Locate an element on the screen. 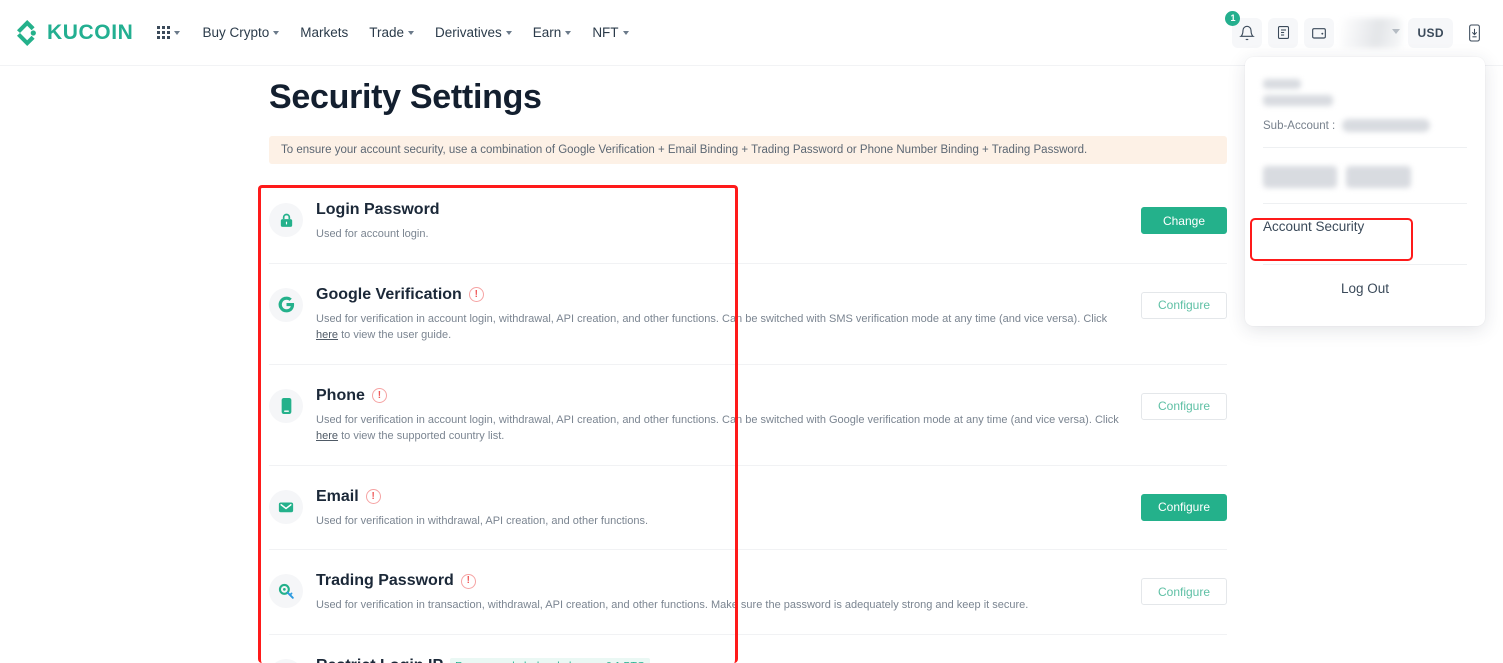 This screenshot has width=1503, height=663. key-icon is located at coordinates (286, 591).